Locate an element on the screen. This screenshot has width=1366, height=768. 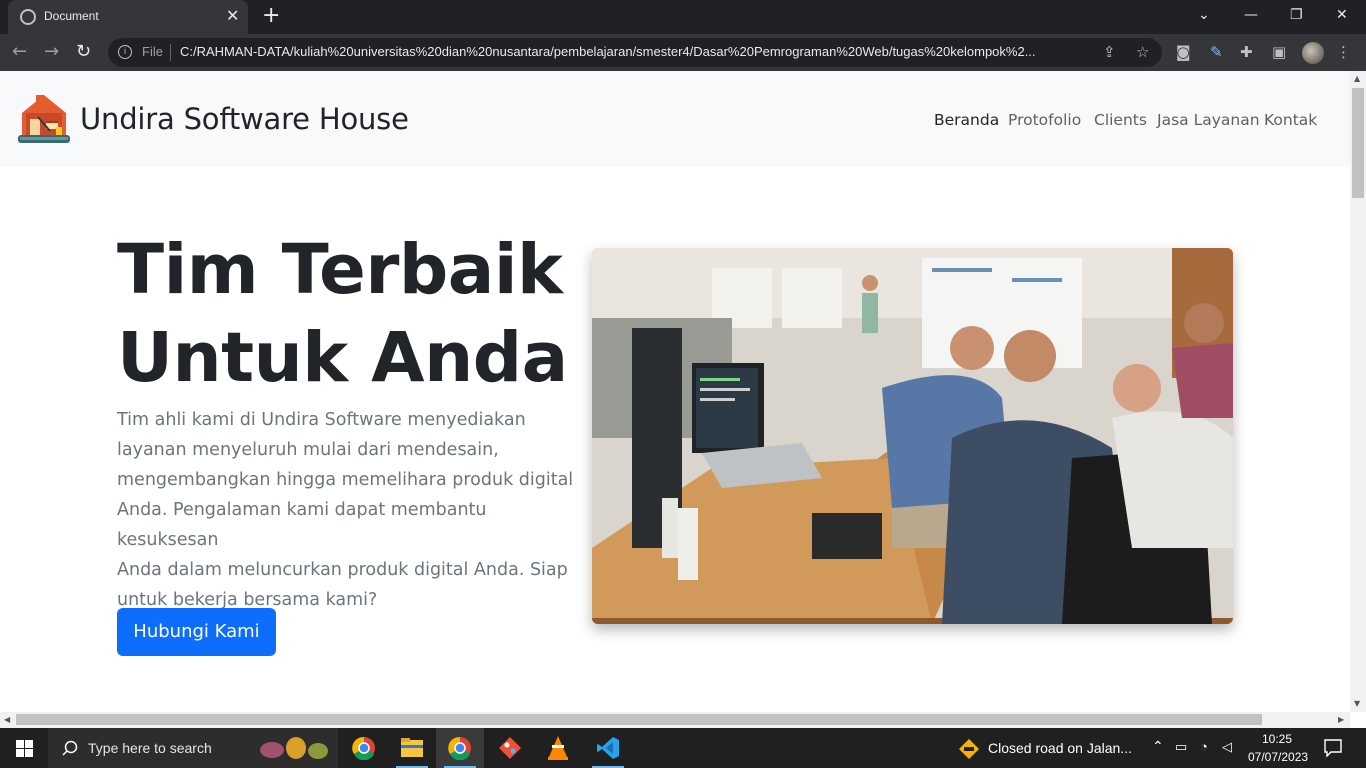
site-brand: Undira Software House is located at coordinates (244, 119).